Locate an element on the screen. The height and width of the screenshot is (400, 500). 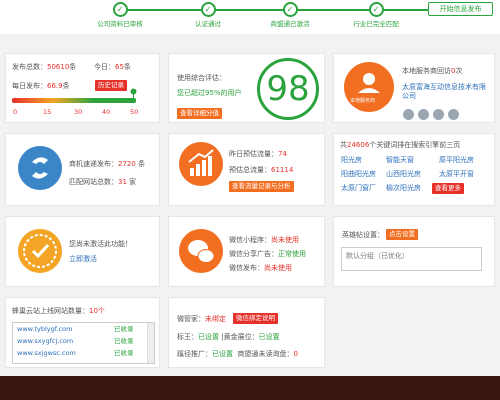
local-service-card: 本地服务商 本地服务商回访0次 太原富海互动信息技术有限公司 is located at coordinates (414, 88).